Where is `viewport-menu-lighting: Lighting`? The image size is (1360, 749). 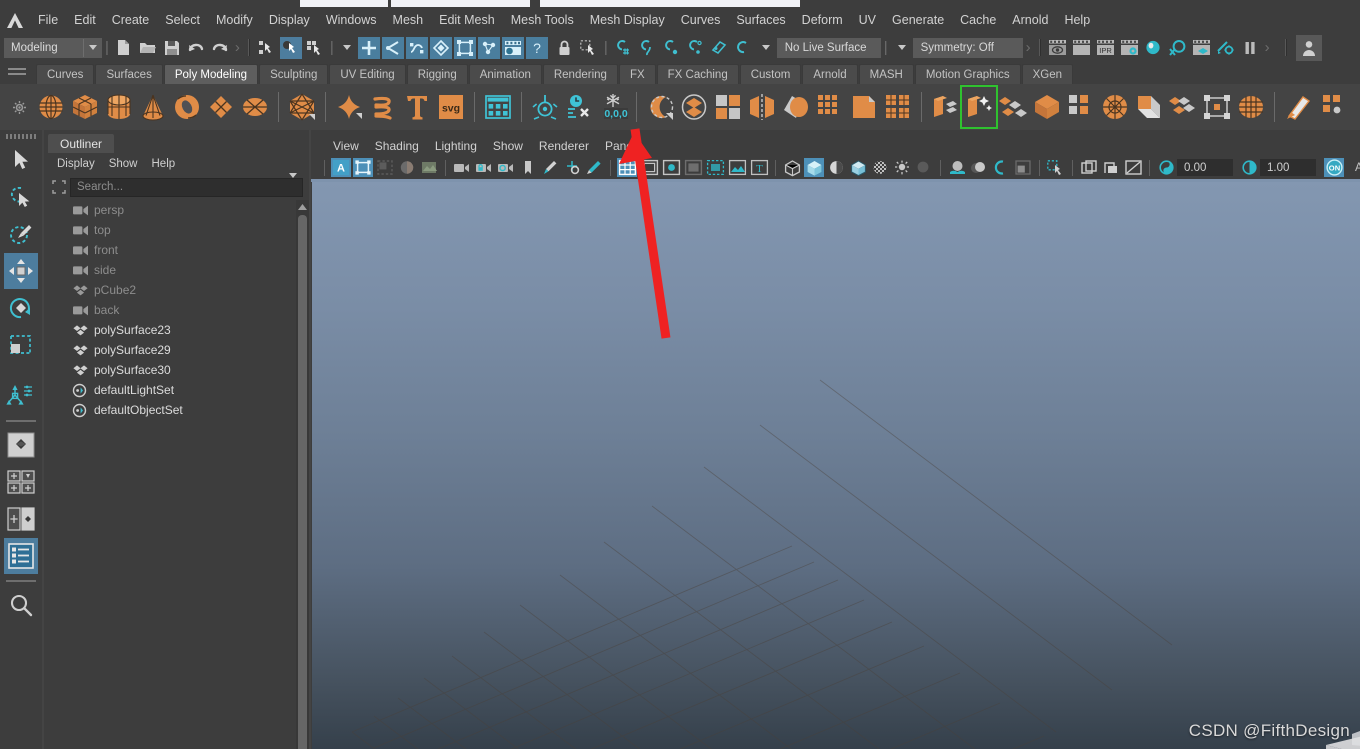 viewport-menu-lighting: Lighting is located at coordinates (456, 146).